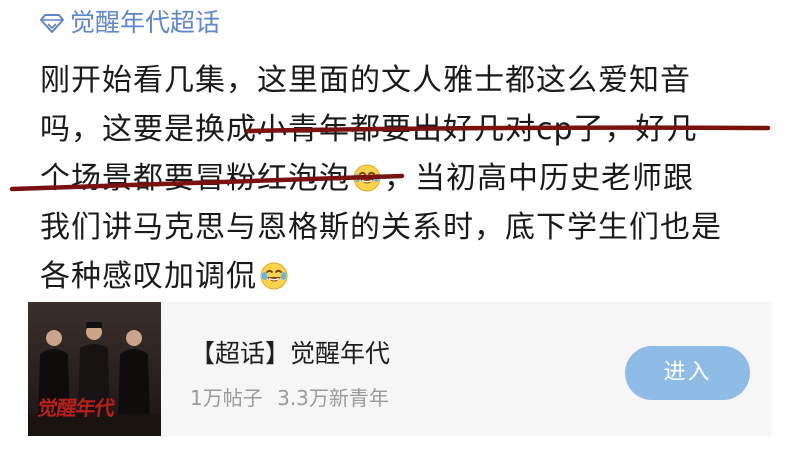 The image size is (800, 450). What do you see at coordinates (94, 369) in the screenshot?
I see `poster-image: 觉醒年代` at bounding box center [94, 369].